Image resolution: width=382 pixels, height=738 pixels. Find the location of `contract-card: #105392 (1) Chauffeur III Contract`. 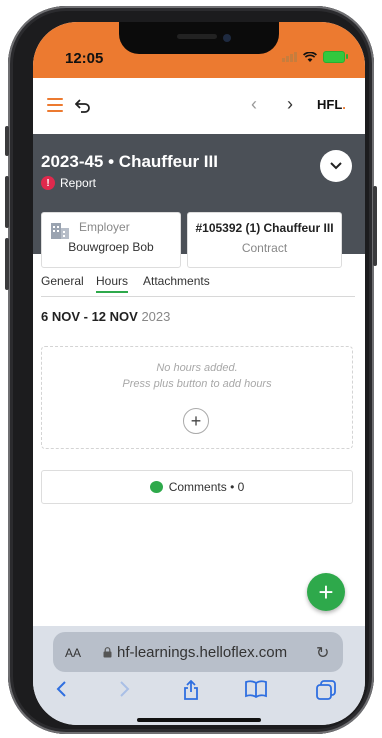

contract-card: #105392 (1) Chauffeur III Contract is located at coordinates (264, 240).